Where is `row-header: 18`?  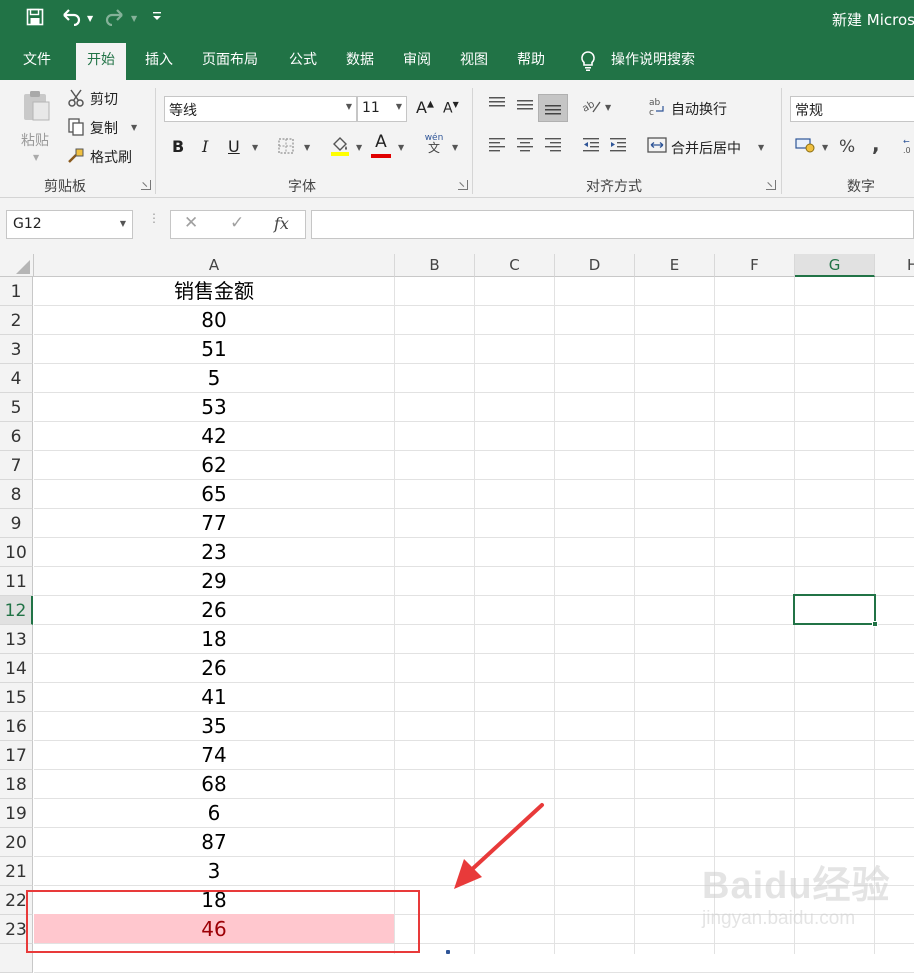
row-header: 18 is located at coordinates (16, 784).